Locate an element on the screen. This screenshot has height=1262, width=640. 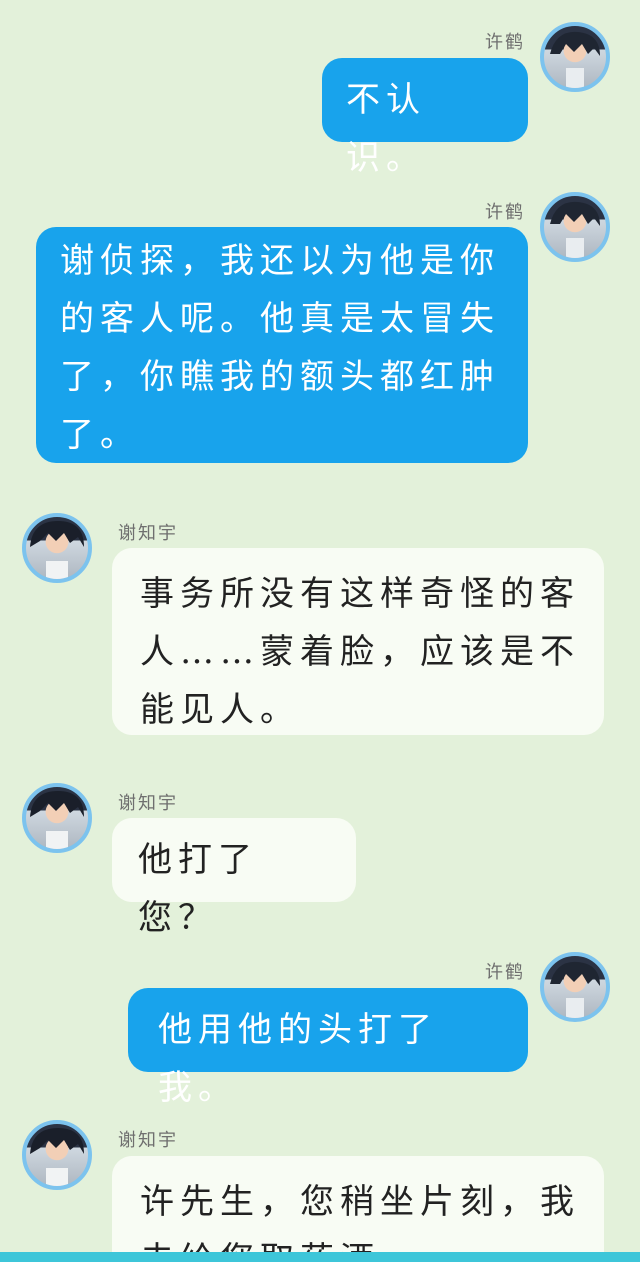
message-bubble: 不认识。 is located at coordinates (425, 118).